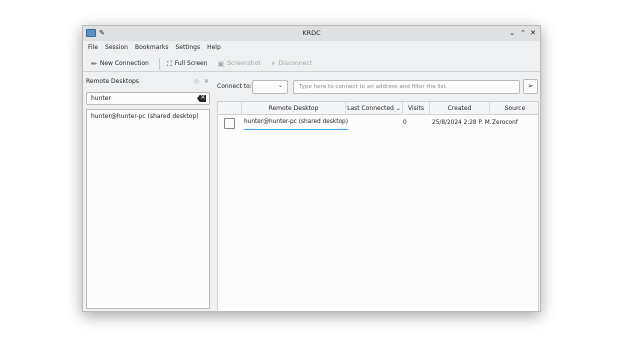 This screenshot has height=351, width=624. What do you see at coordinates (148, 116) in the screenshot?
I see `list-item: hunter@hunter-pc (shared desktop)` at bounding box center [148, 116].